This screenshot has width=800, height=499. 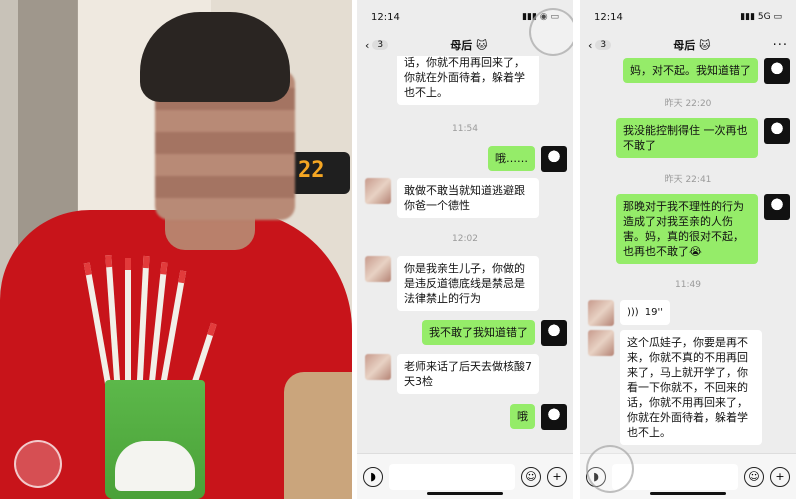 What do you see at coordinates (764, 17) in the screenshot?
I see `network-type: 5G` at bounding box center [764, 17].